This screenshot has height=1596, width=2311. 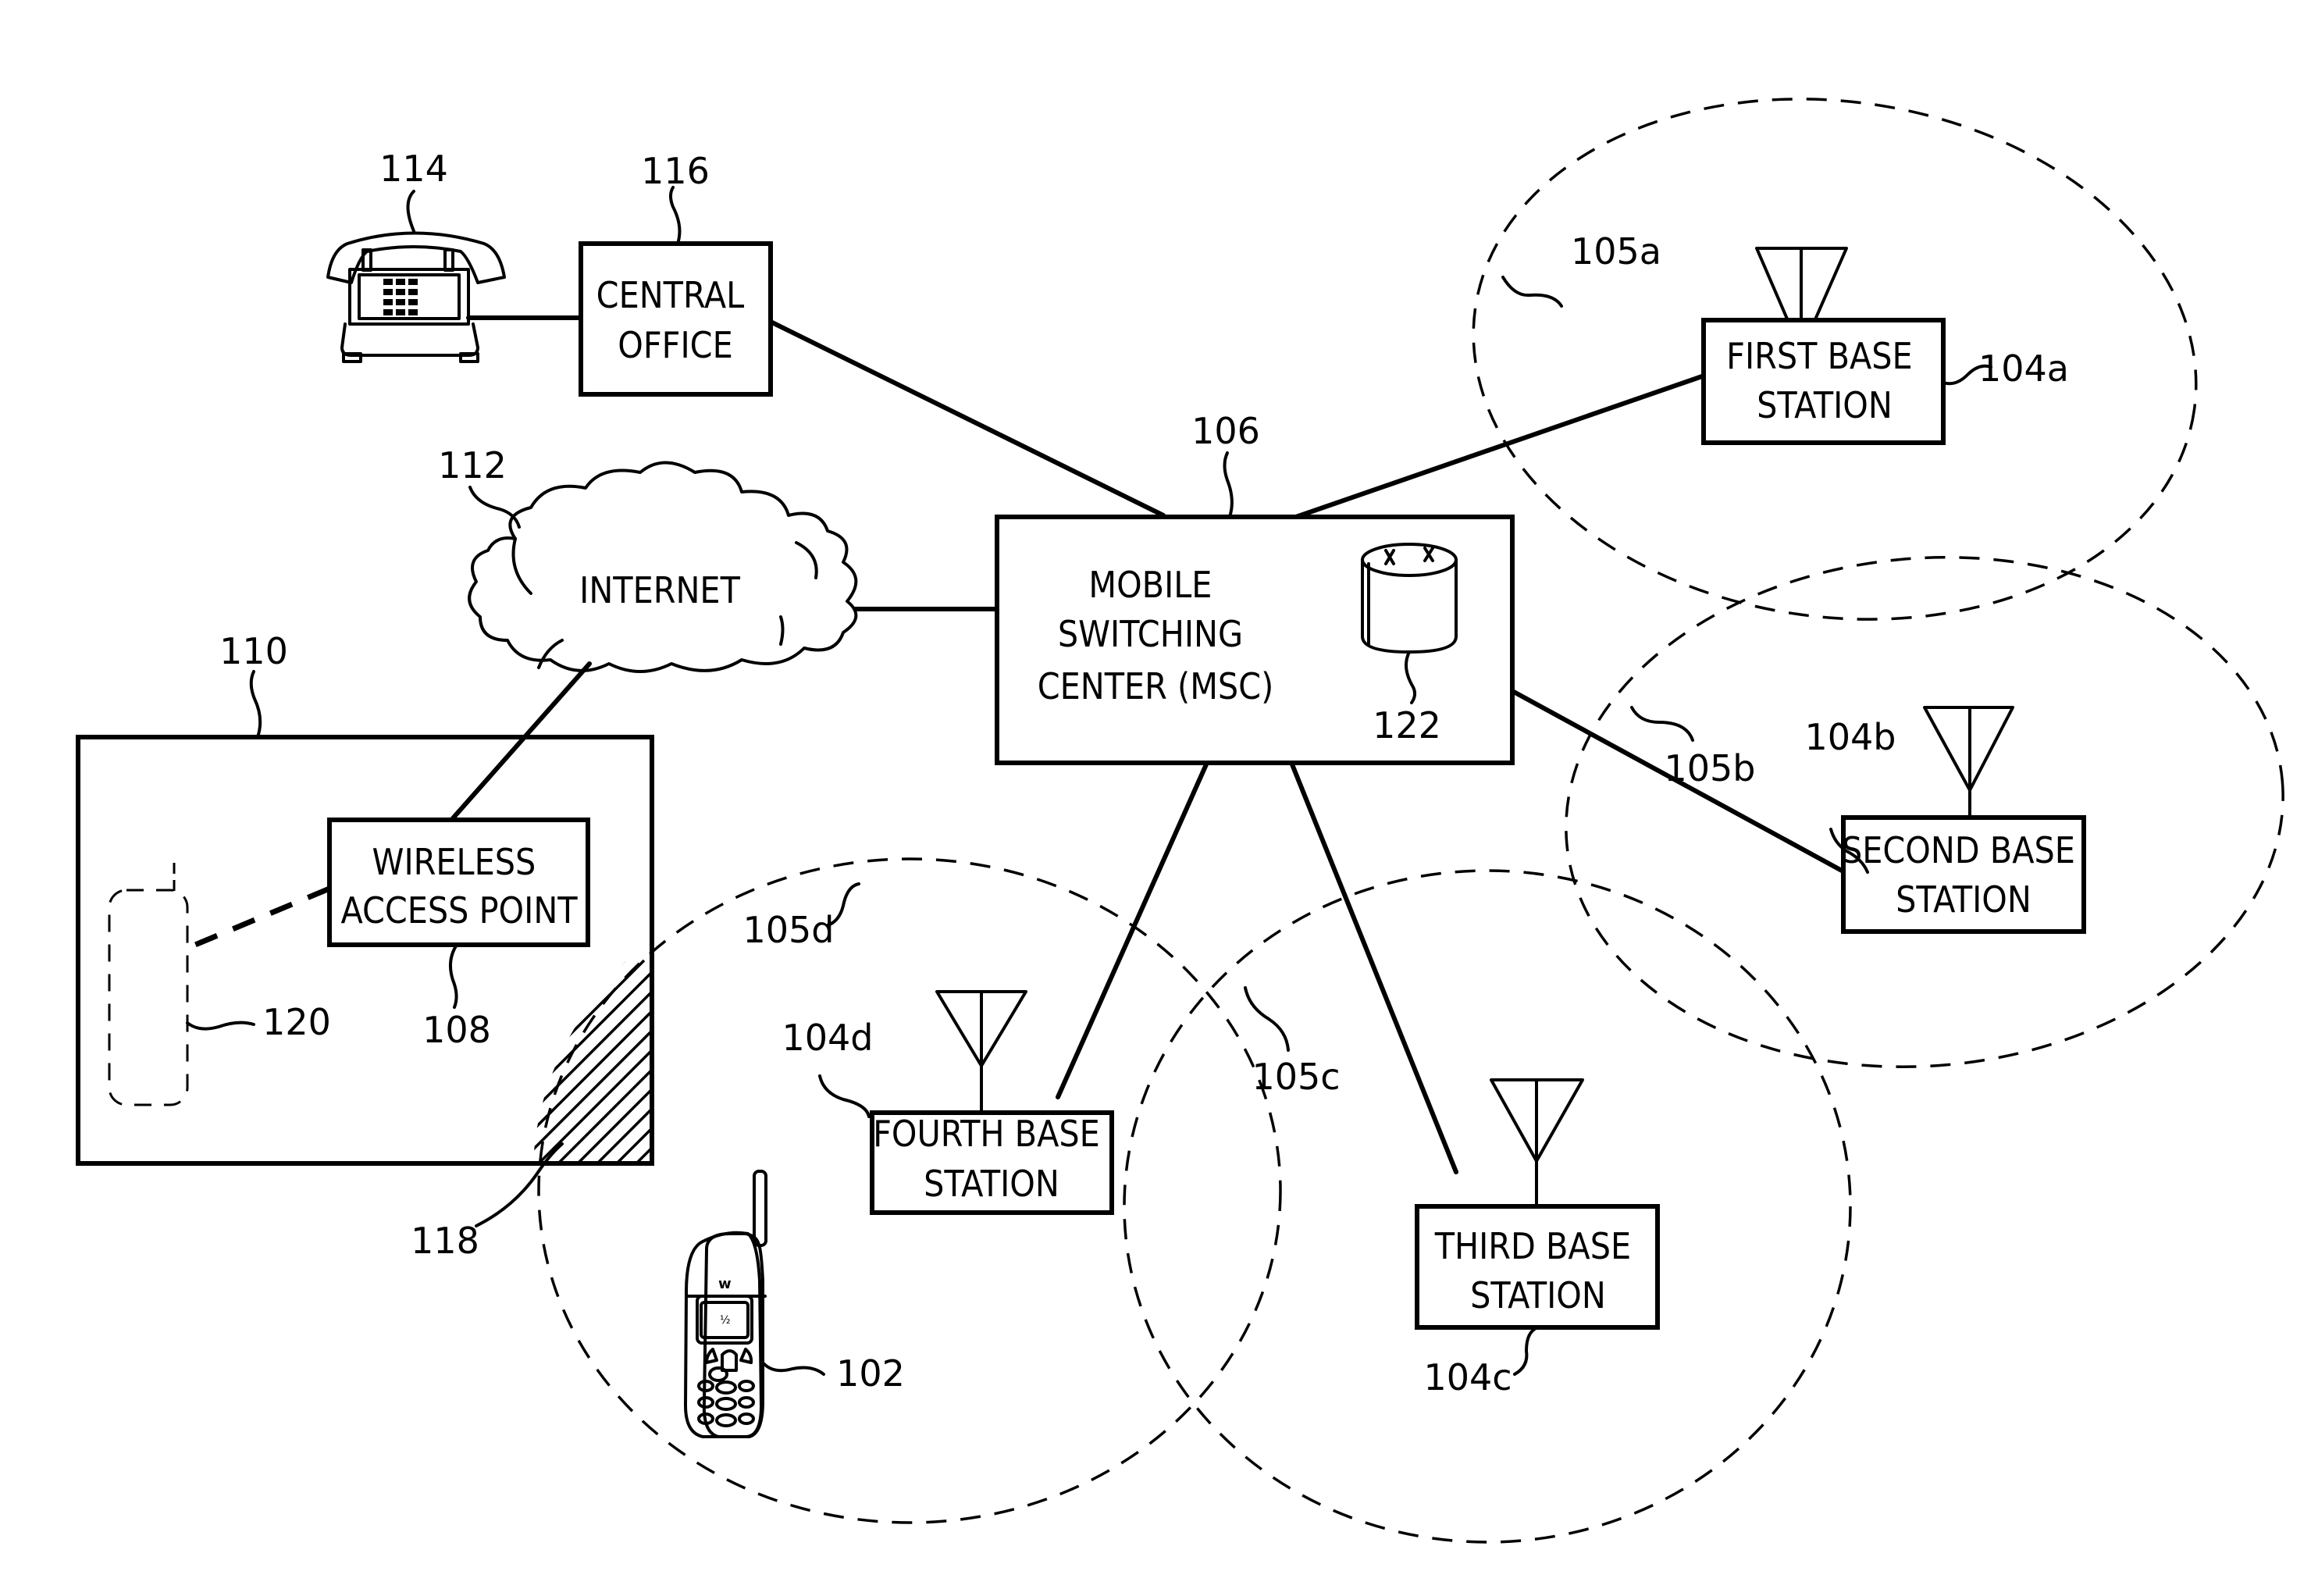 I want to click on ref-122: 122, so click(x=1407, y=725).